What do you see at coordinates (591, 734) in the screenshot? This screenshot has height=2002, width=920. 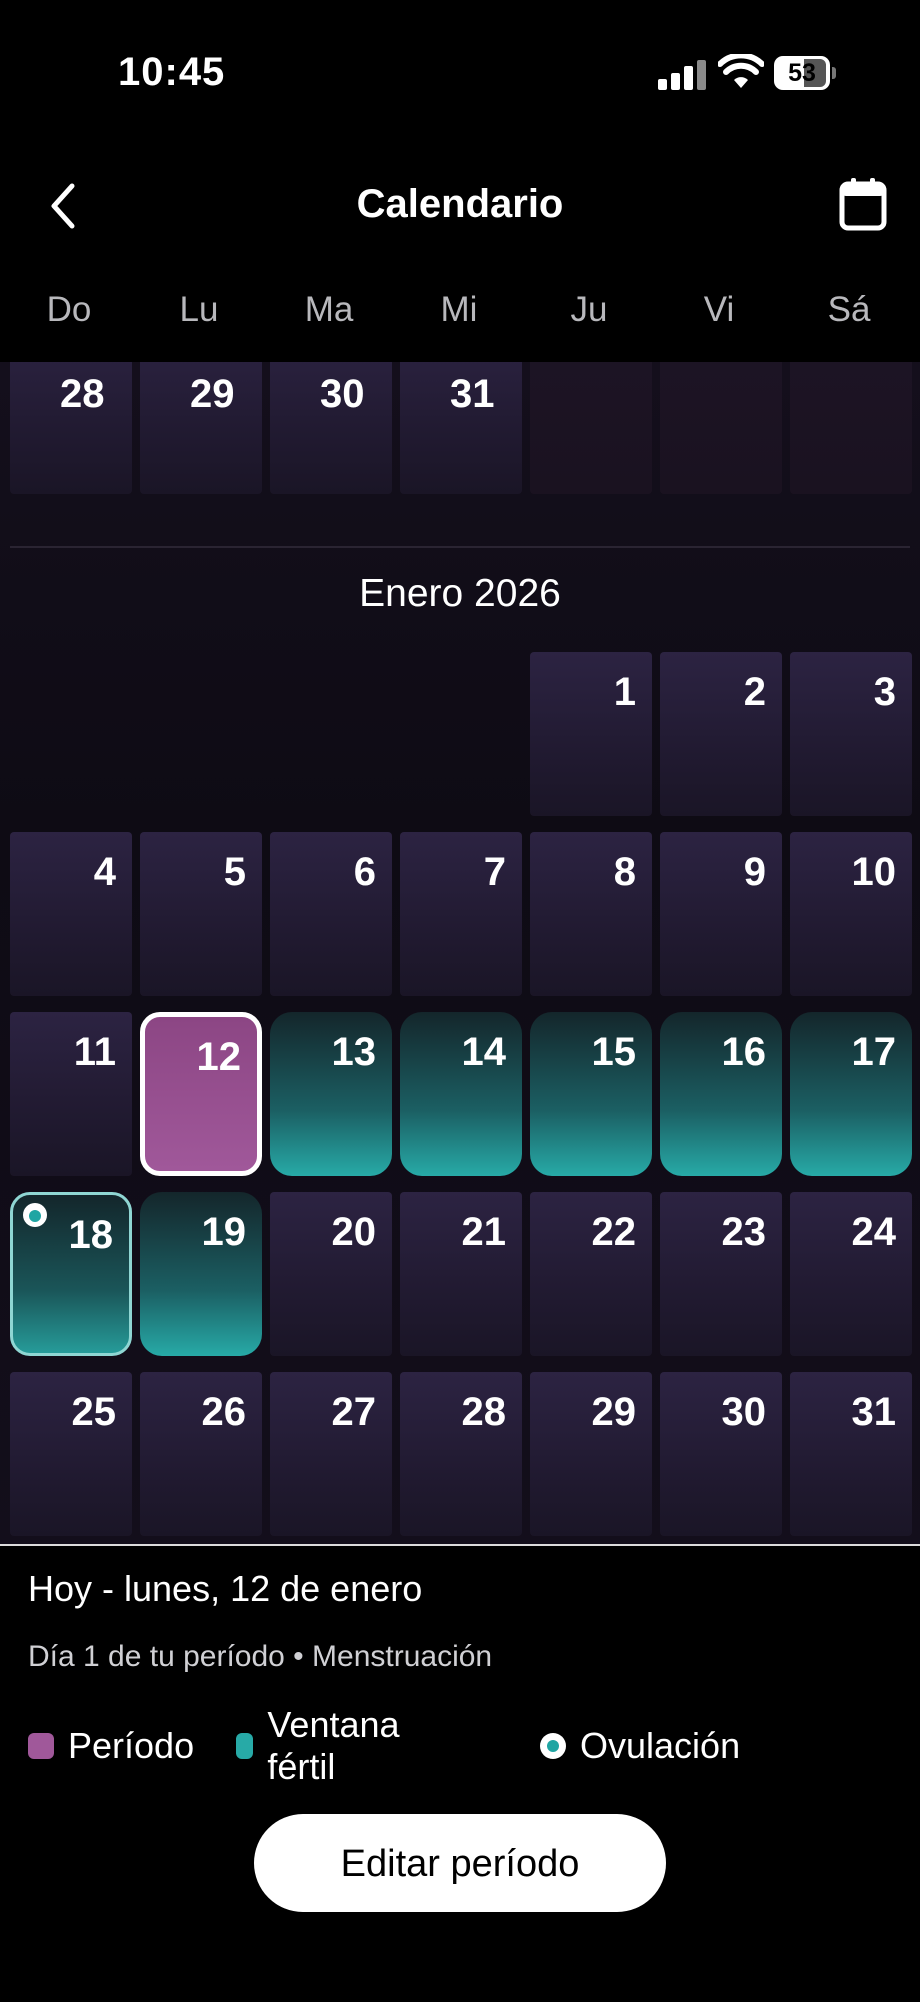 I see `day-cell: 1` at bounding box center [591, 734].